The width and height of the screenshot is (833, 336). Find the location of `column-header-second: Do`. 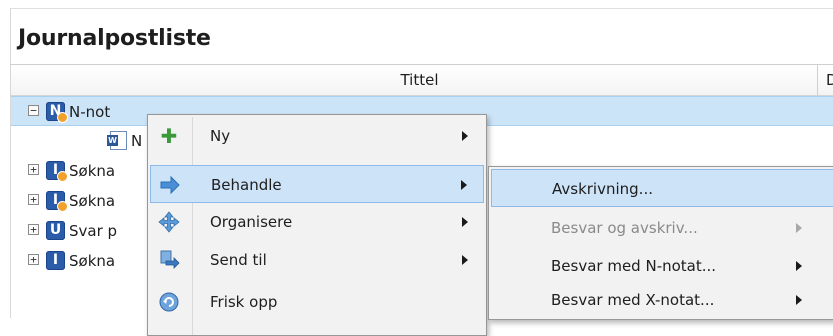

column-header-second: Do is located at coordinates (829, 80).